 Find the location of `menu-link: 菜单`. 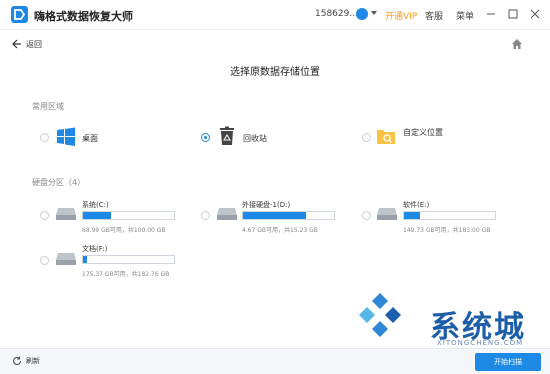

menu-link: 菜单 is located at coordinates (465, 15).